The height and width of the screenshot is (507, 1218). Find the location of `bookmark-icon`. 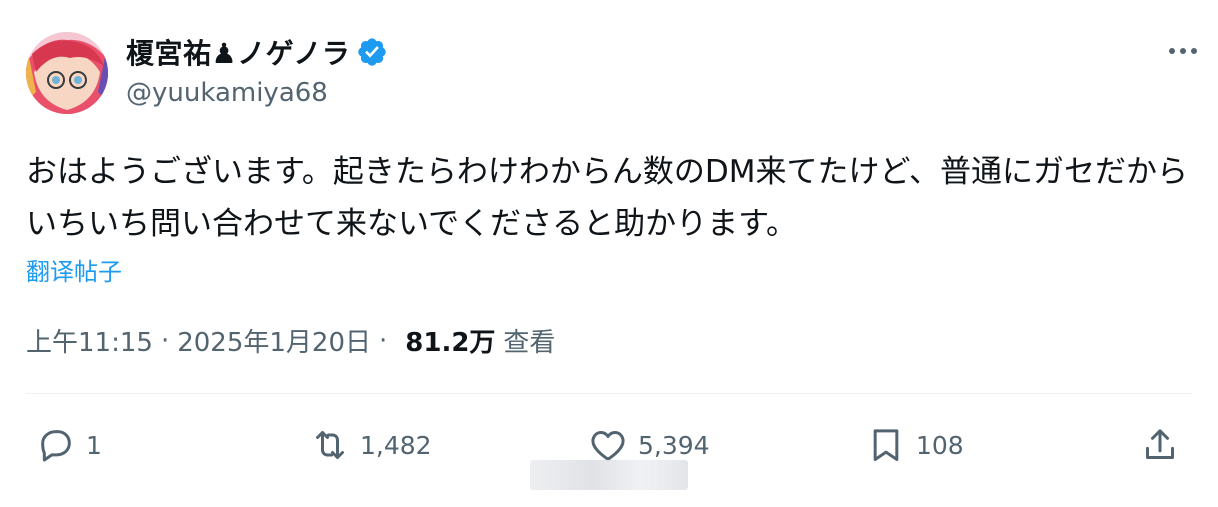

bookmark-icon is located at coordinates (886, 445).